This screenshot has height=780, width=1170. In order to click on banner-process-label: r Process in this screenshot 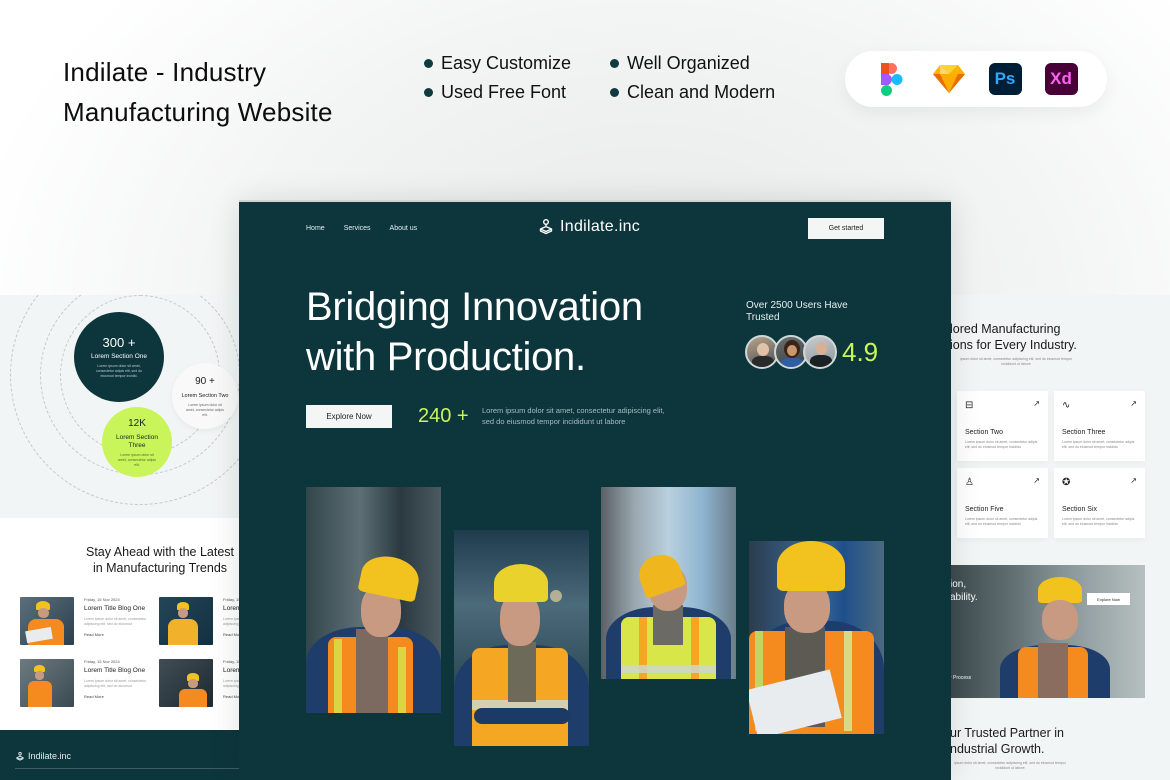, I will do `click(961, 678)`.